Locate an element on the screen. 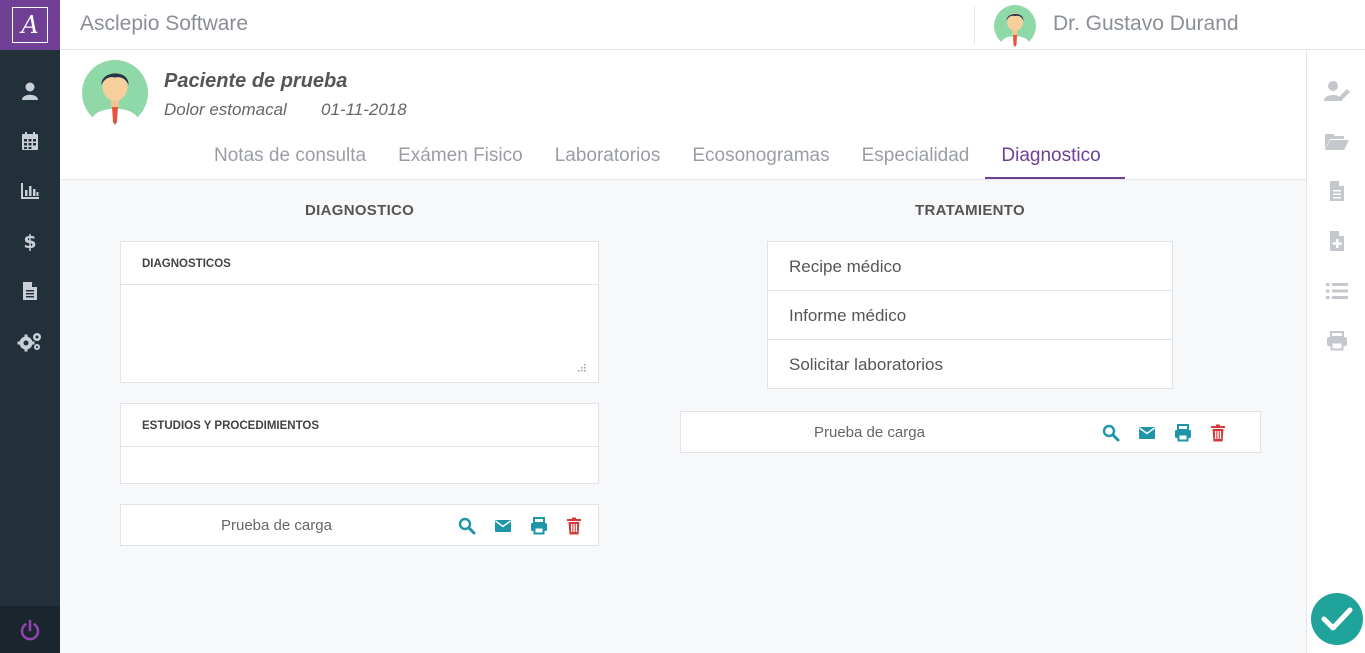  confirm-button is located at coordinates (1337, 619).